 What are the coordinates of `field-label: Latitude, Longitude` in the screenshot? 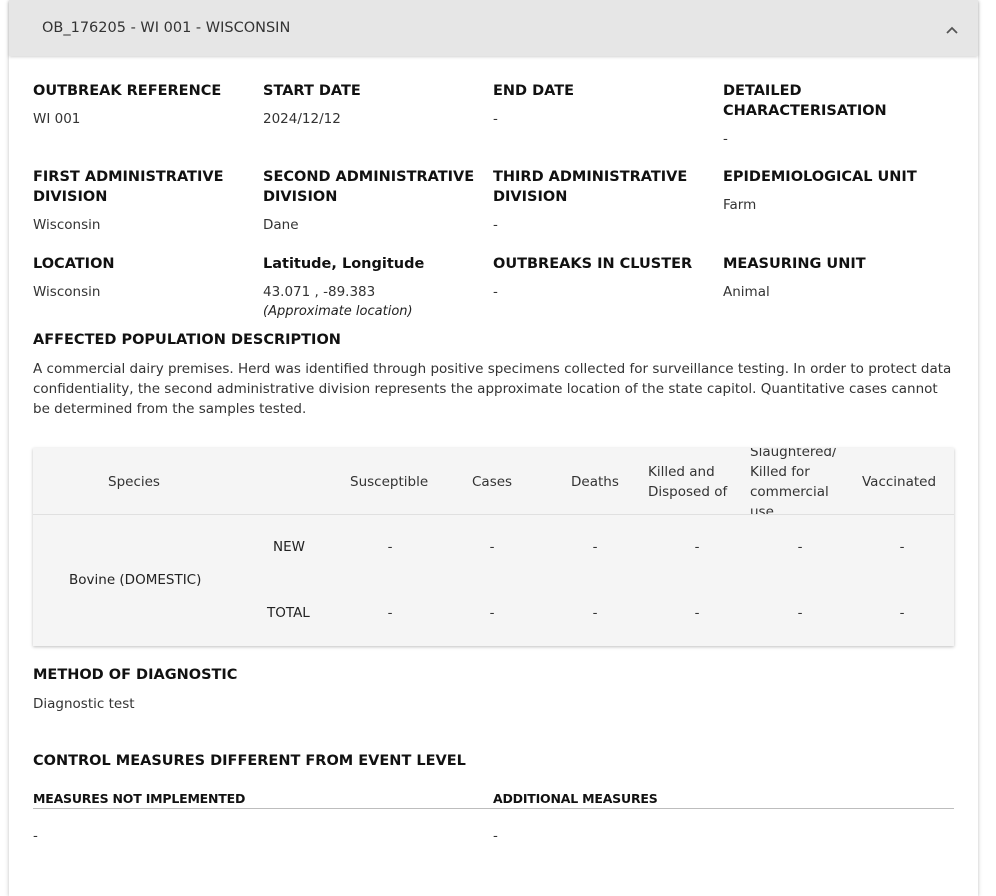 It's located at (344, 264).